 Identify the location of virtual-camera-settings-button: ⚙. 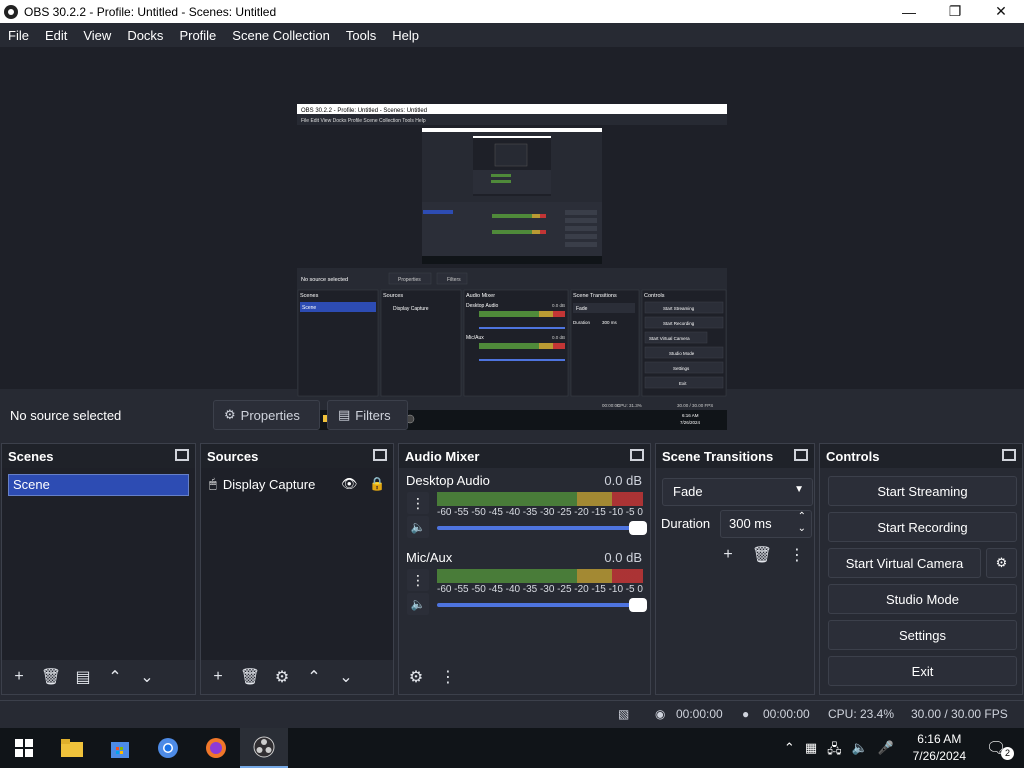
(1001, 563).